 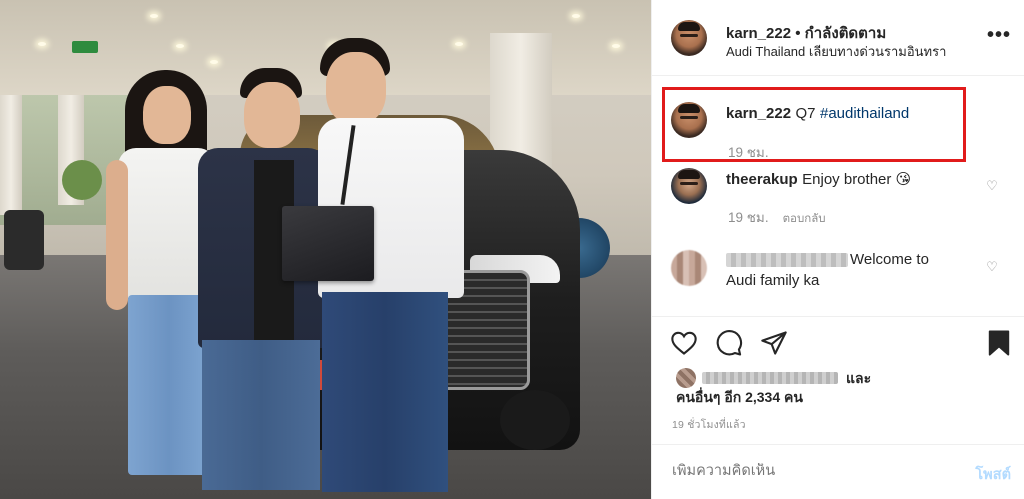 What do you see at coordinates (836, 51) in the screenshot?
I see `post-location: Audi Thailand เลียบทางด่วนรามอินทรา` at bounding box center [836, 51].